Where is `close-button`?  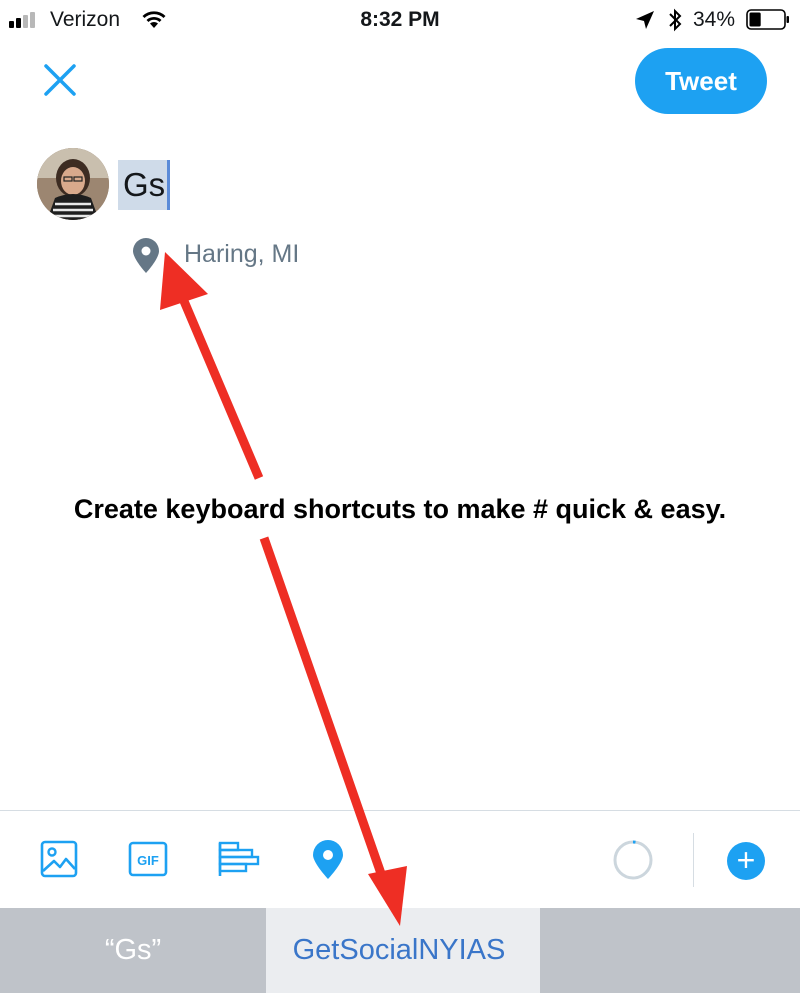
close-button is located at coordinates (60, 80).